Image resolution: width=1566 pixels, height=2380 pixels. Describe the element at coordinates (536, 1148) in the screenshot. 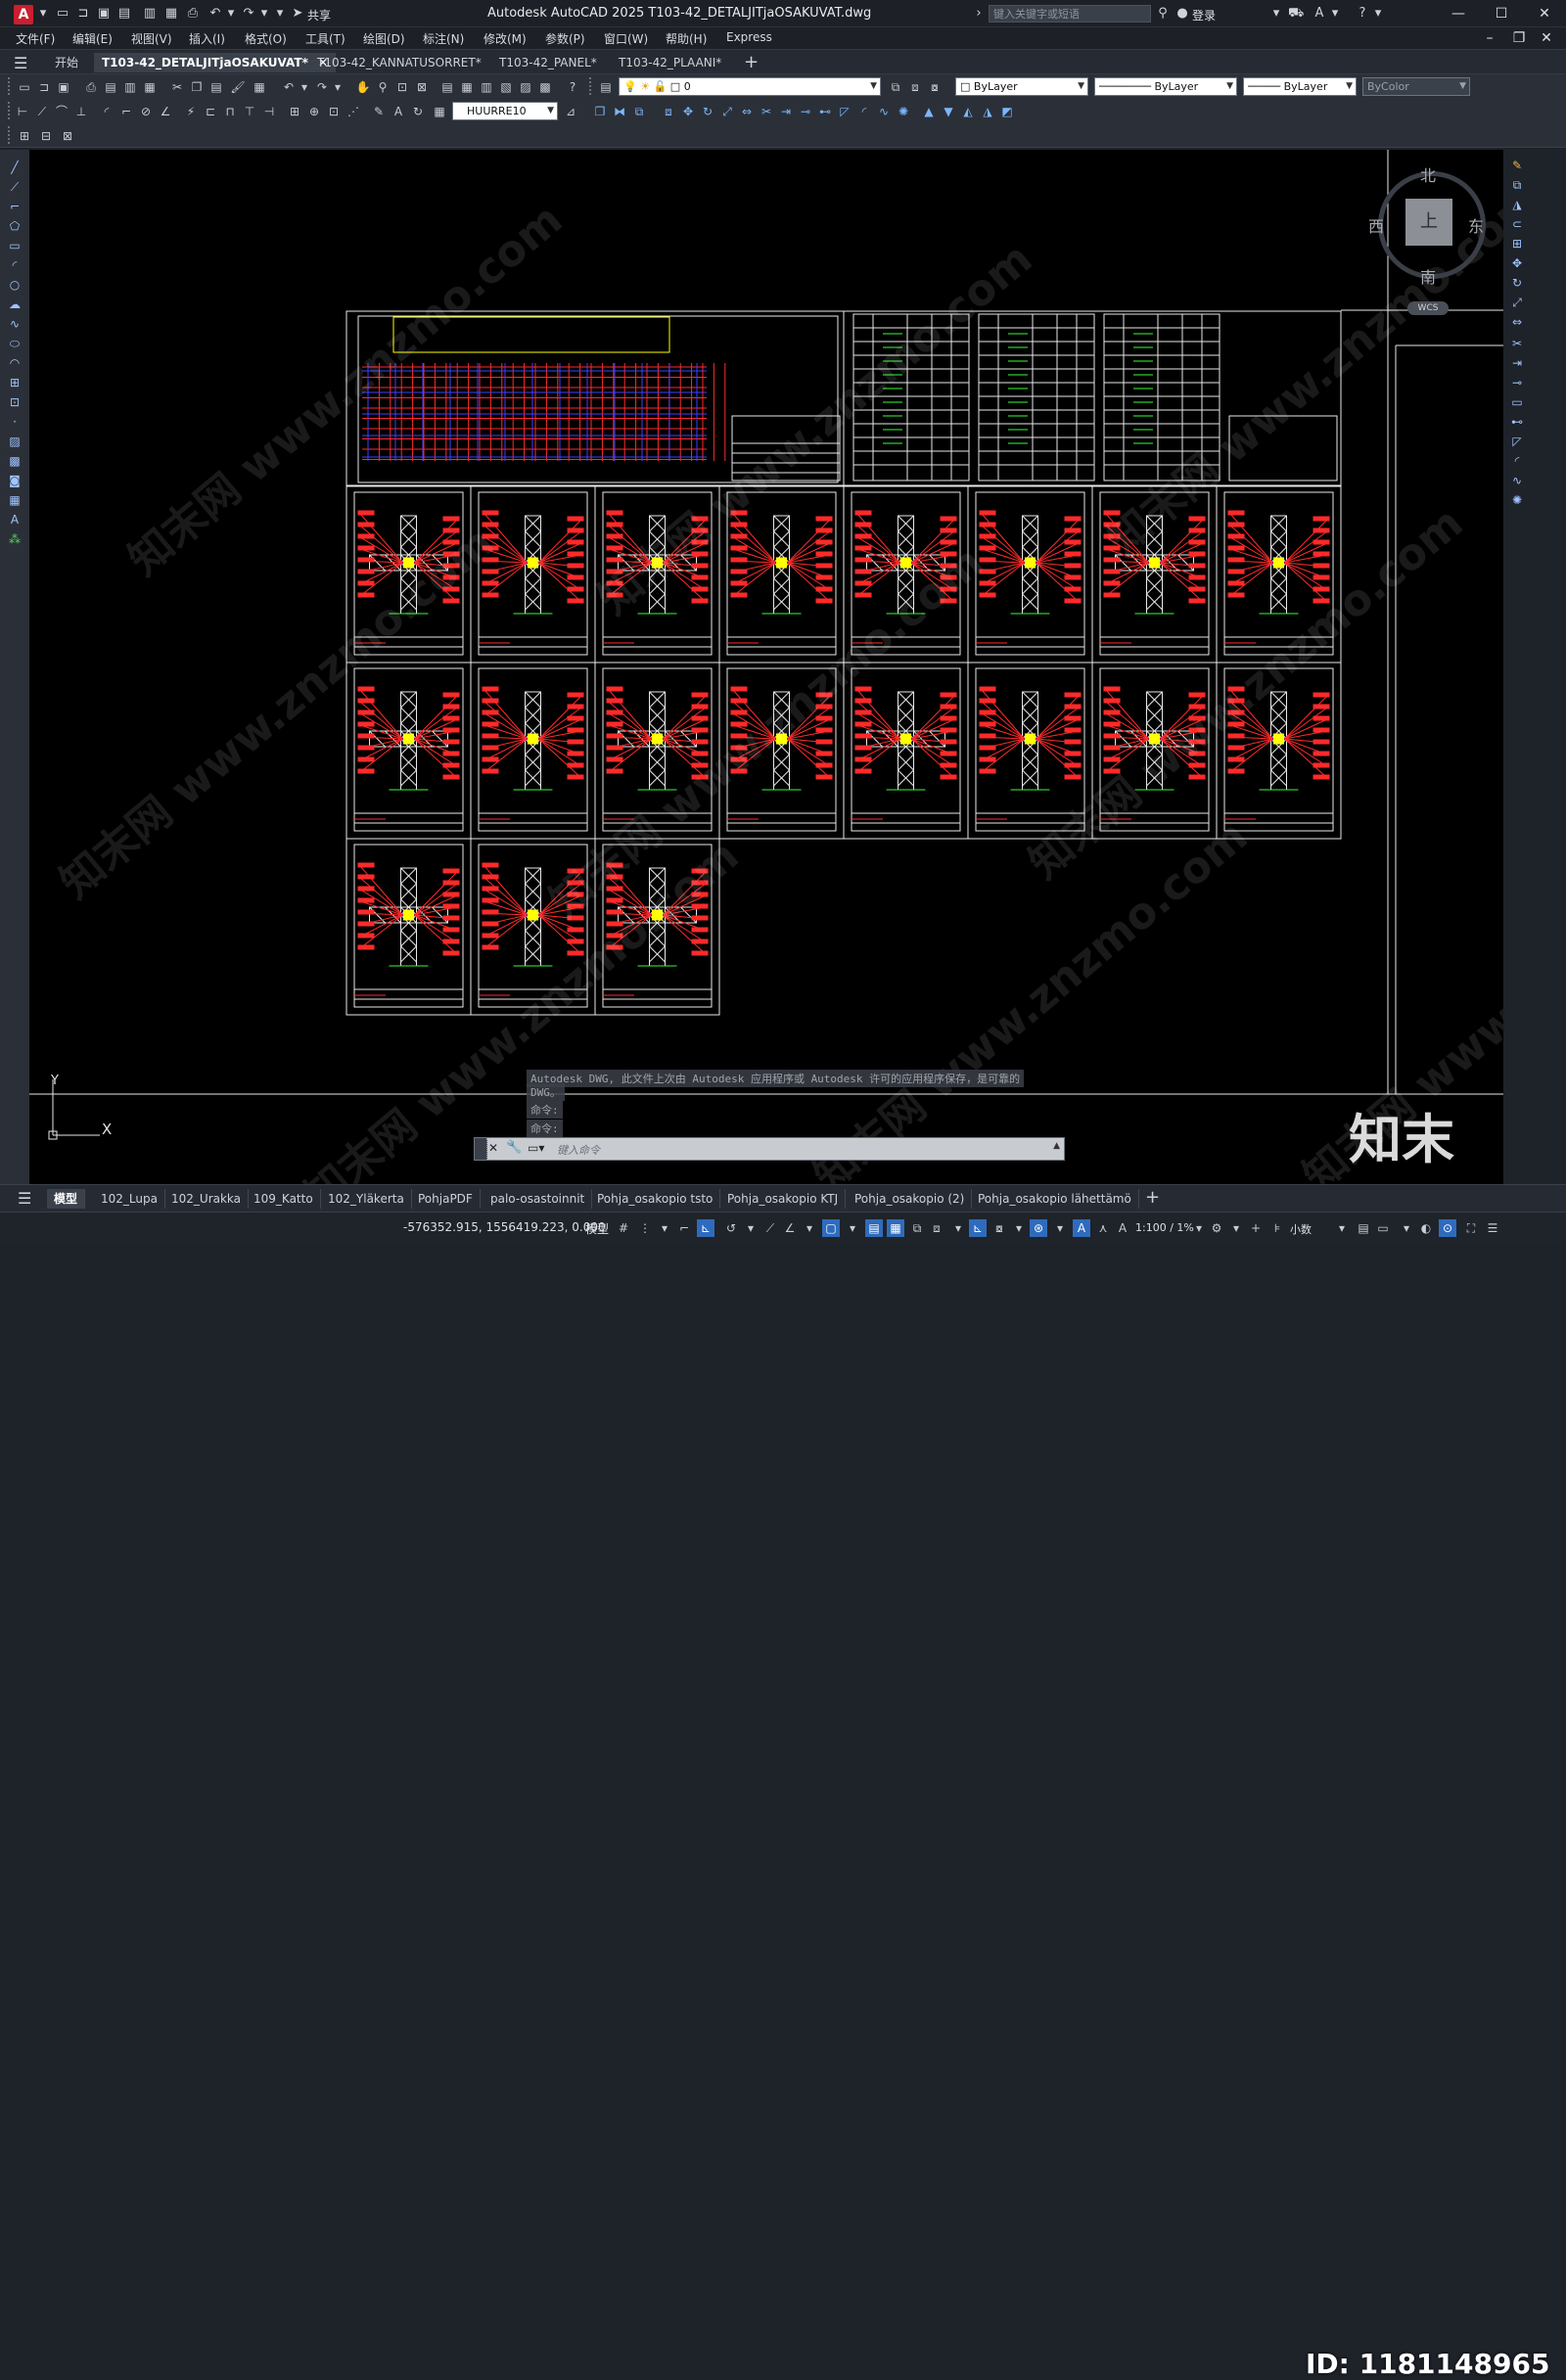

I see `recent-commands-icon: ▭▾` at that location.